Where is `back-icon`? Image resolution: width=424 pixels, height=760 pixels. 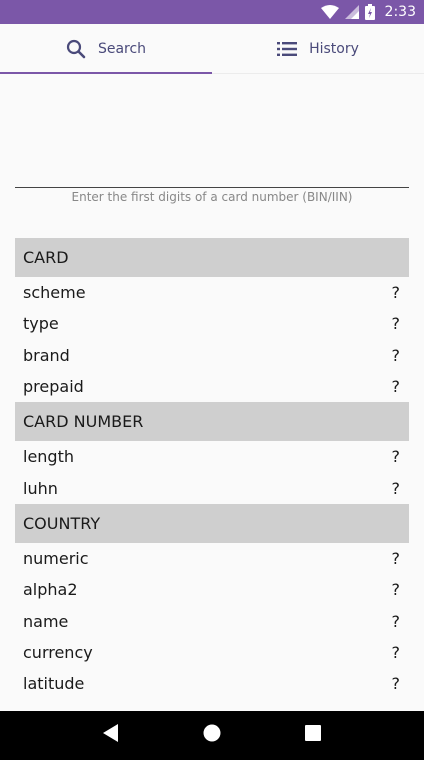
back-icon is located at coordinates (110, 735).